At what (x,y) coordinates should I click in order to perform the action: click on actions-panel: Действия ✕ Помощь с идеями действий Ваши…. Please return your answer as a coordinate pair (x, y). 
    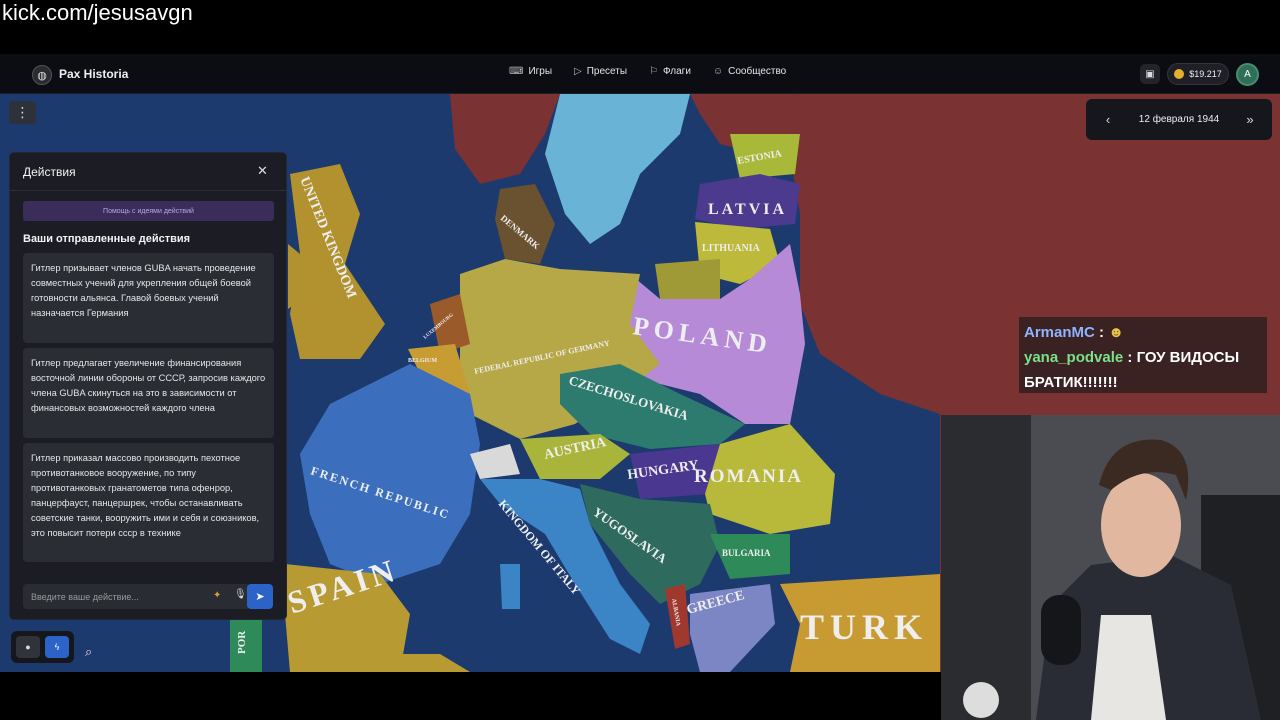
    Looking at the image, I should click on (148, 386).